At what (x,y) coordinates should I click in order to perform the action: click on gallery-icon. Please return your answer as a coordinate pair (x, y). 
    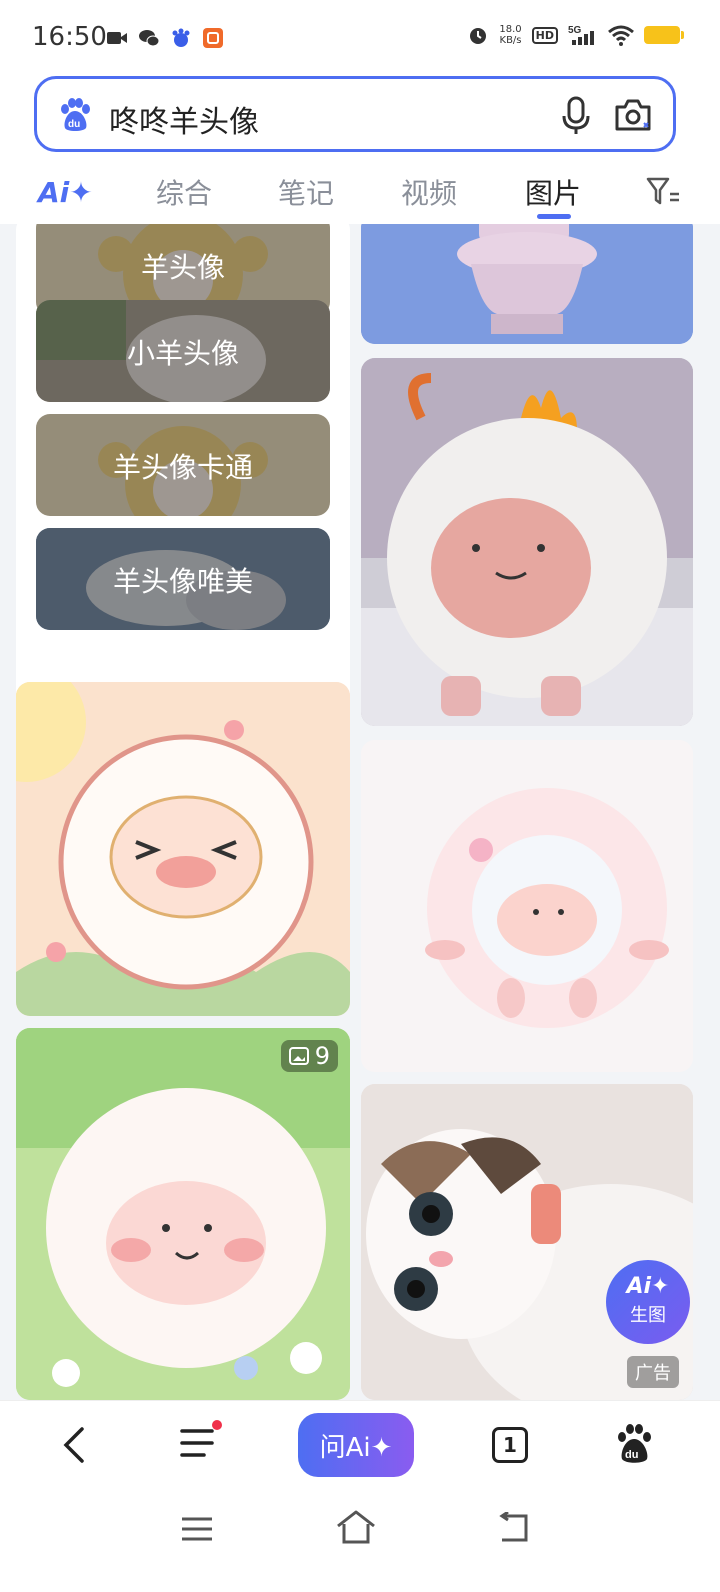
    Looking at the image, I should click on (298, 1056).